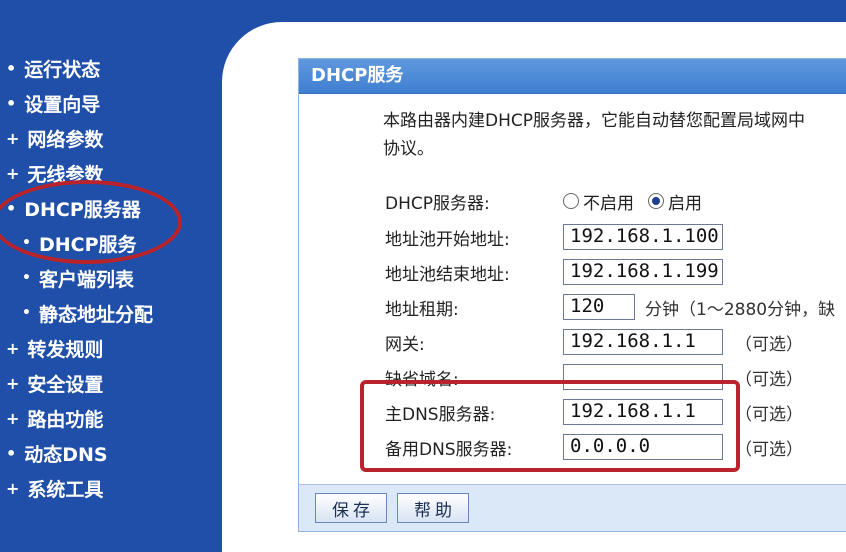 This screenshot has width=846, height=552. Describe the element at coordinates (643, 412) in the screenshot. I see `primary-dns-input: 192.168.1.1` at that location.